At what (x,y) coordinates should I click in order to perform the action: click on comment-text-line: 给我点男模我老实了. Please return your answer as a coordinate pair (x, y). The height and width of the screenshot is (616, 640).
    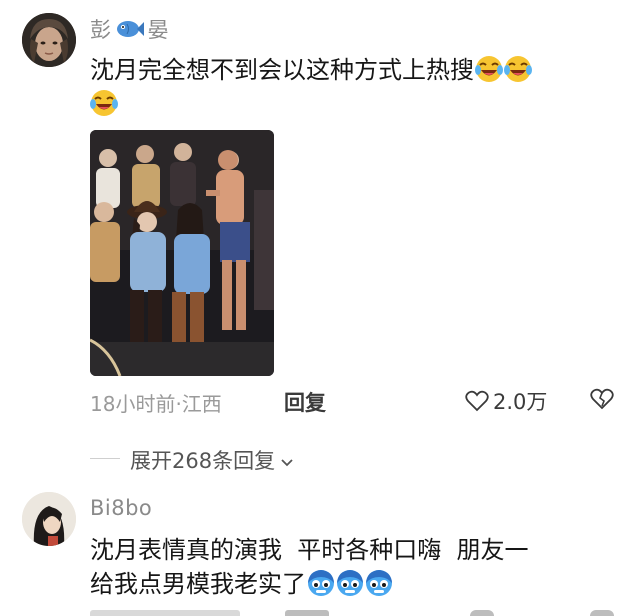
    Looking at the image, I should click on (198, 584).